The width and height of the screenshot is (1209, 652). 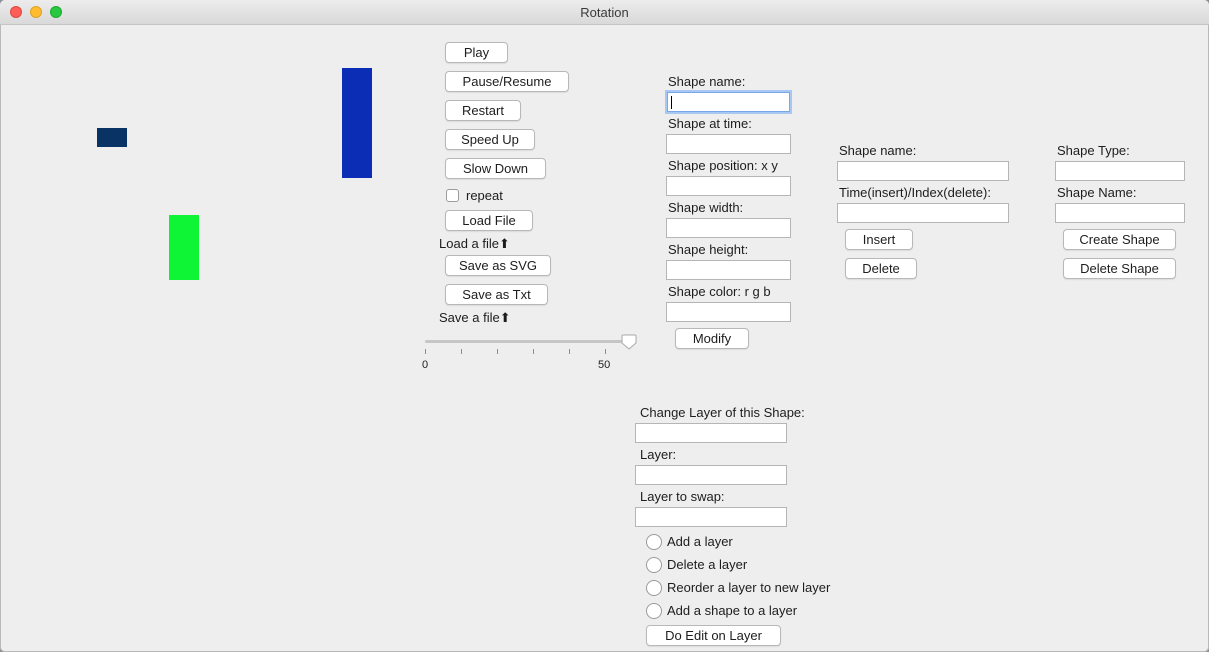 What do you see at coordinates (711, 433) in the screenshot?
I see `change-layer-input` at bounding box center [711, 433].